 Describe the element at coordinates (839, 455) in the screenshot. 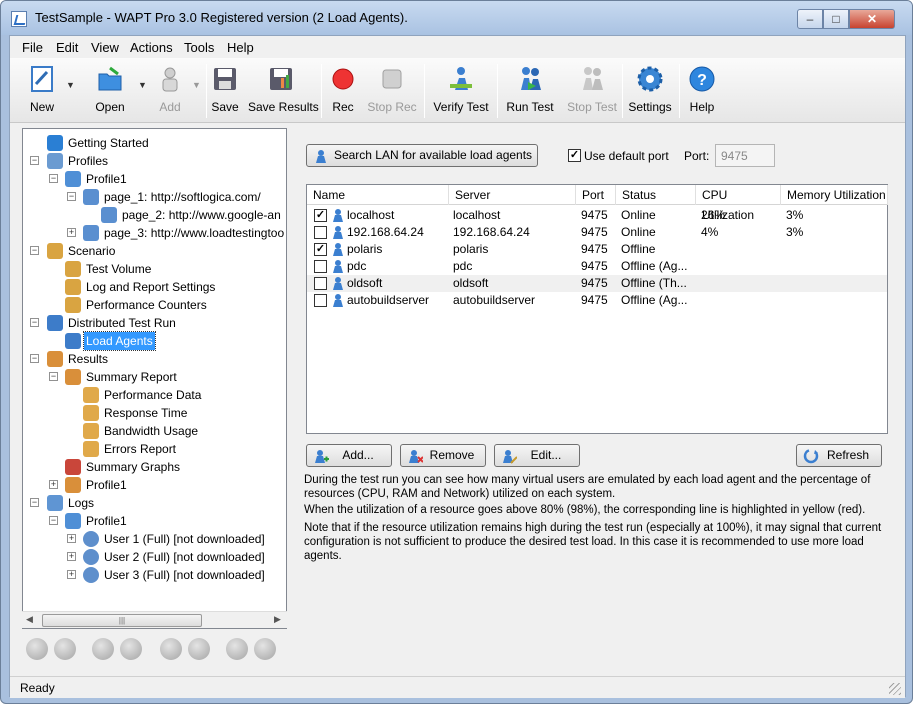

I see `refresh-button: Refresh` at that location.